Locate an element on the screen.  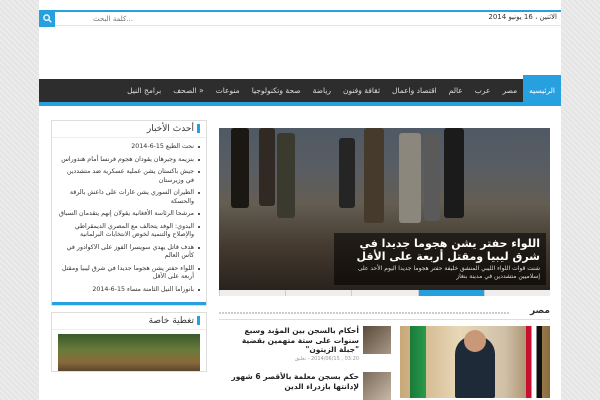
current-date: الاثنين ، 16 يونيو 2014 is located at coordinates (522, 17).